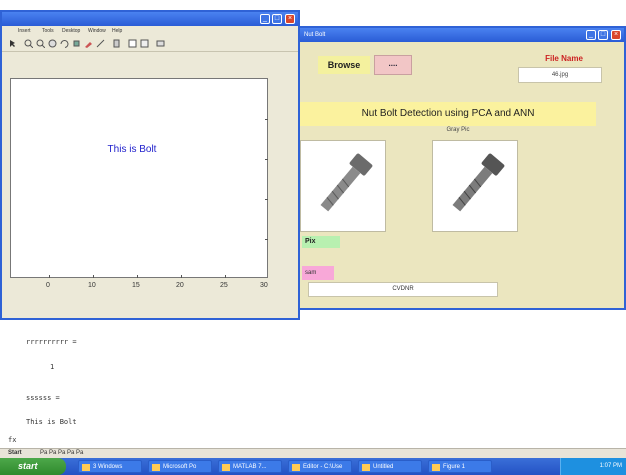 This screenshot has width=626, height=475. What do you see at coordinates (611, 466) in the screenshot?
I see `clock: 1:07 PM` at bounding box center [611, 466].